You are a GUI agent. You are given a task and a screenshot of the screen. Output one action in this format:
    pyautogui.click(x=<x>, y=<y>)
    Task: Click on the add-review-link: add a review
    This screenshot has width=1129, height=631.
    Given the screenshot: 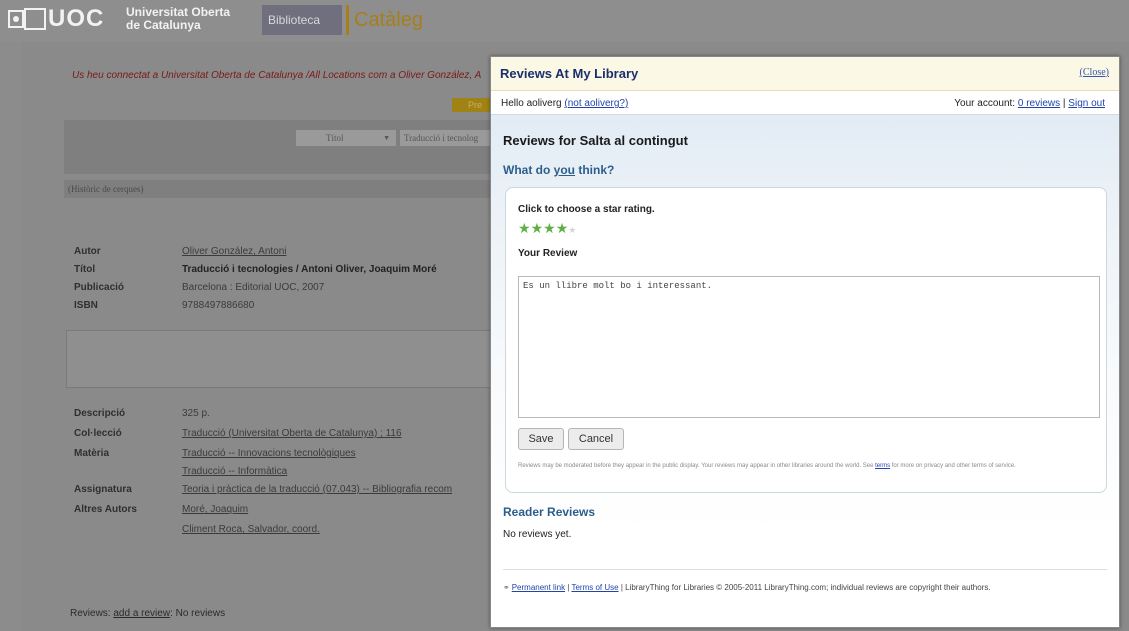 What is the action you would take?
    pyautogui.click(x=141, y=613)
    